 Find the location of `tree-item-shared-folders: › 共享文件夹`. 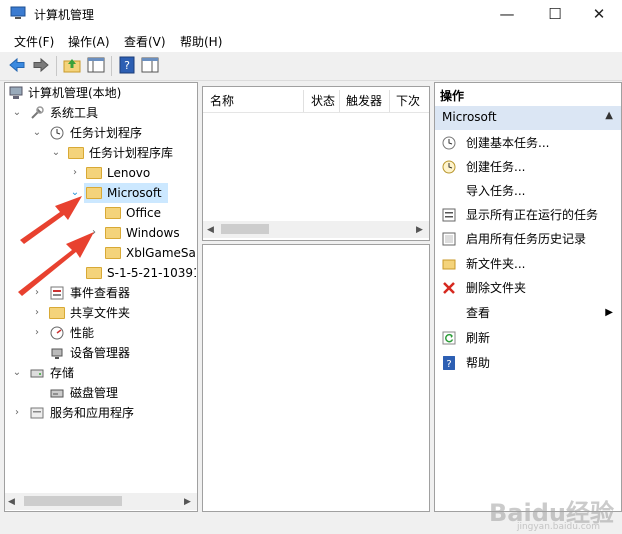

tree-item-shared-folders: › 共享文件夹 is located at coordinates (101, 313).